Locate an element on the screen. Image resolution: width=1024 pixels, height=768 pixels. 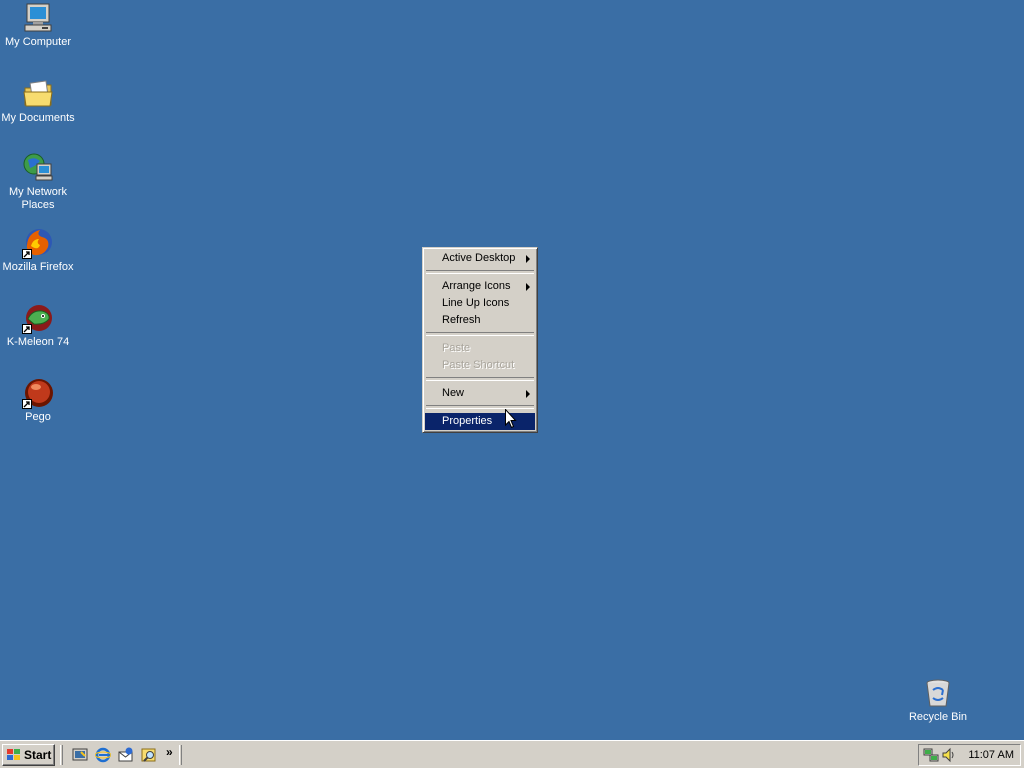
desktop-icon-label: K-Meleon 74 is located at coordinates (38, 342).